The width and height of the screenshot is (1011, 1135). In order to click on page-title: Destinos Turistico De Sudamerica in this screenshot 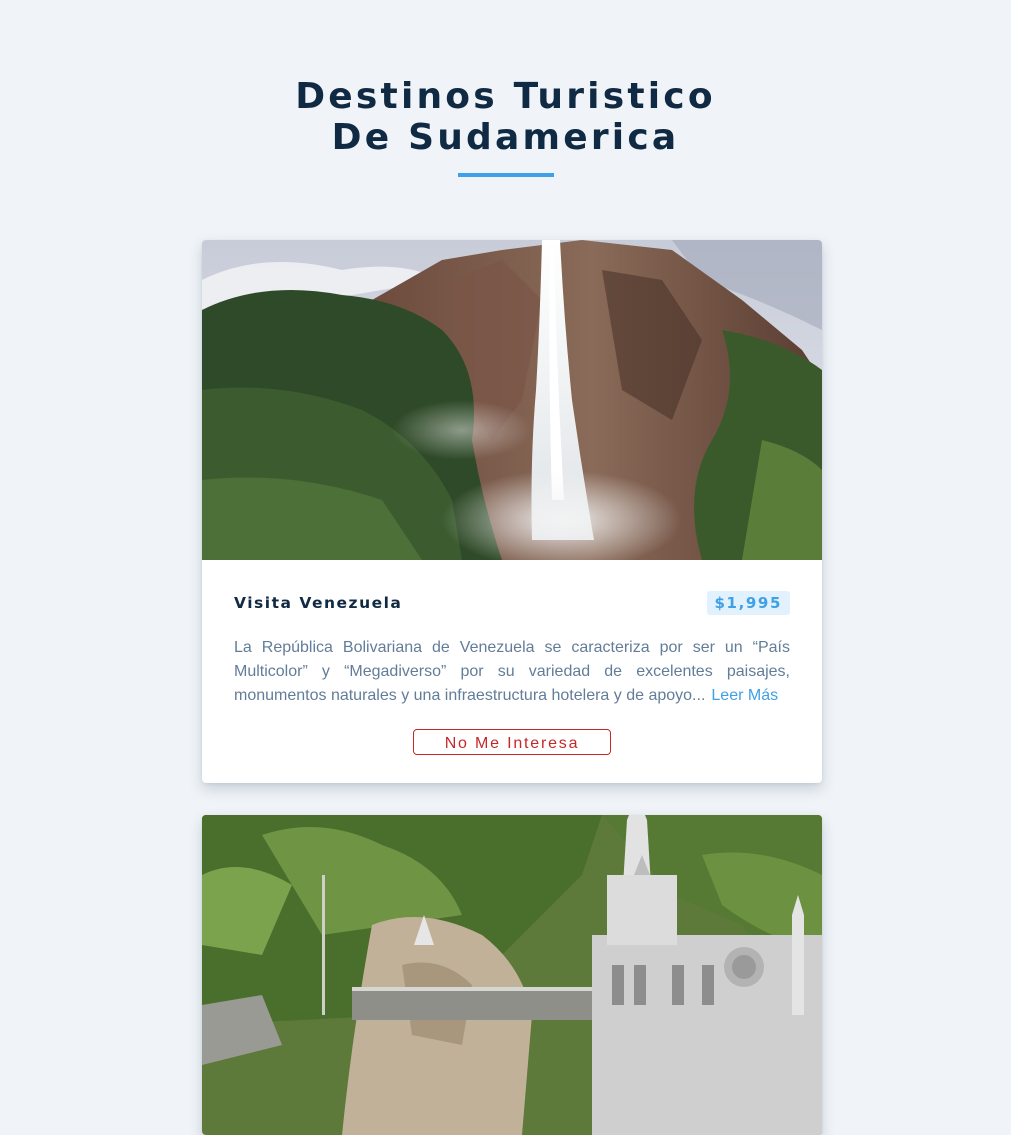, I will do `click(505, 117)`.